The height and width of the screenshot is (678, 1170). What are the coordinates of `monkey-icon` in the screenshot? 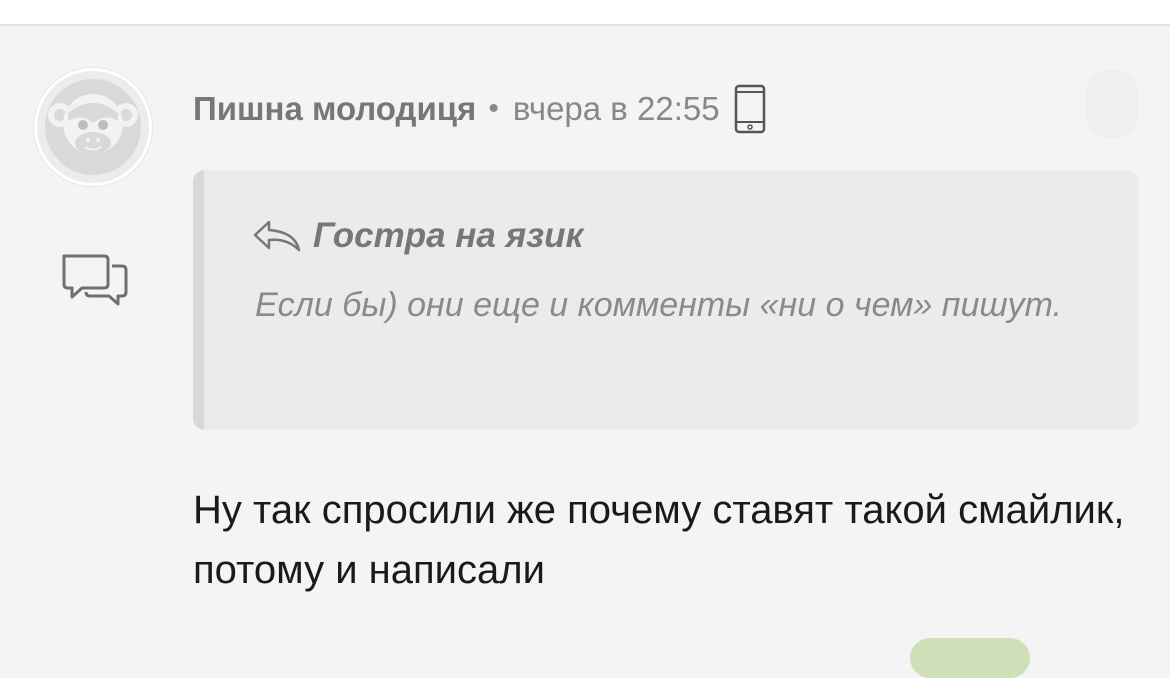 It's located at (93, 127).